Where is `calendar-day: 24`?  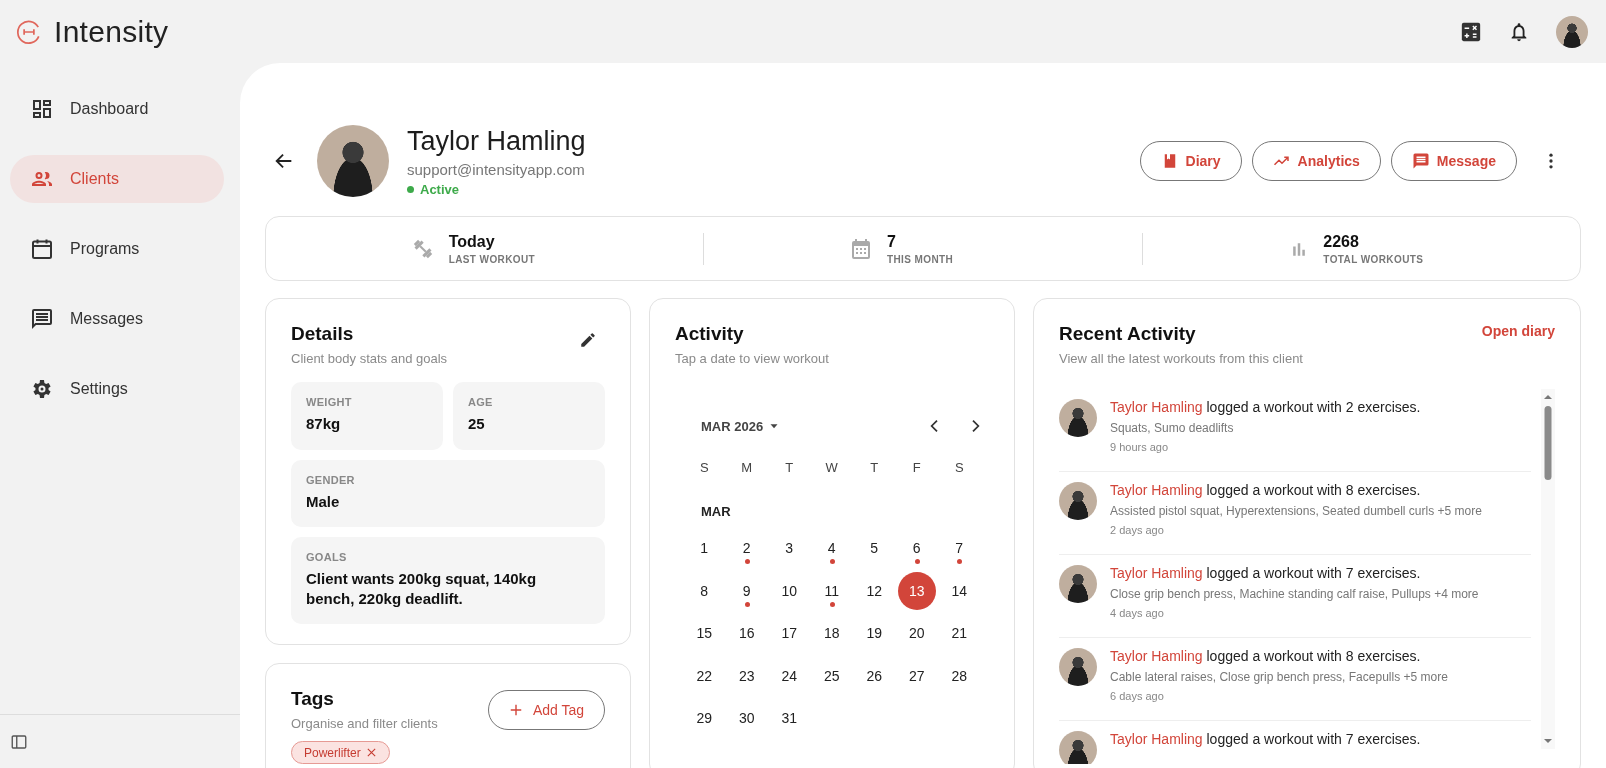 calendar-day: 24 is located at coordinates (789, 675).